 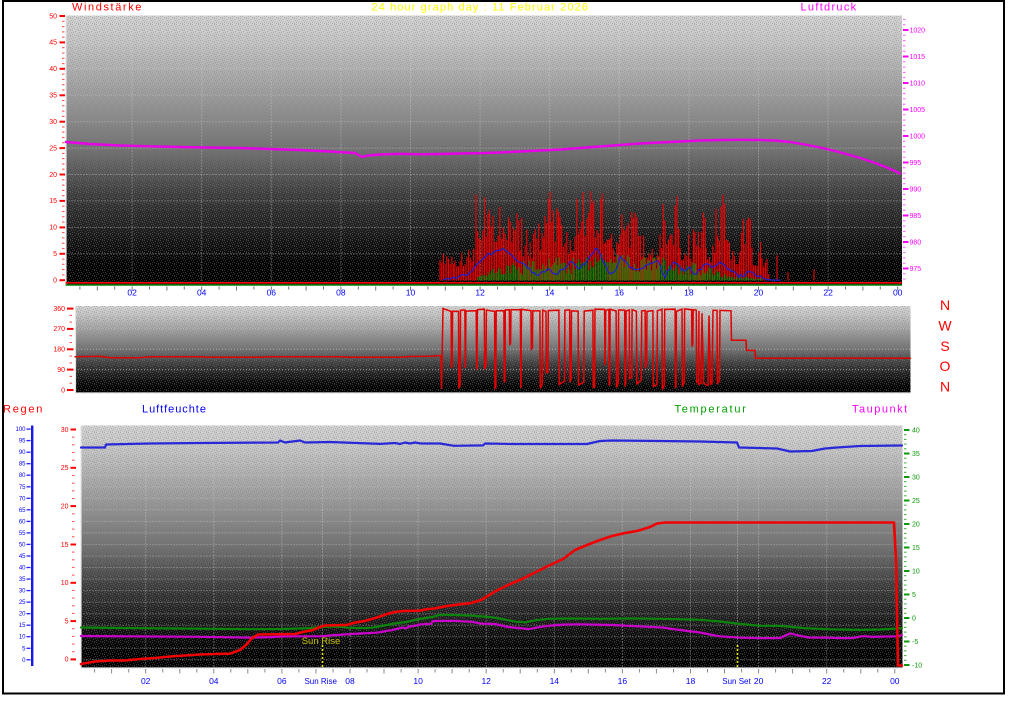 I want to click on svg-text: 100, so click(x=20, y=430).